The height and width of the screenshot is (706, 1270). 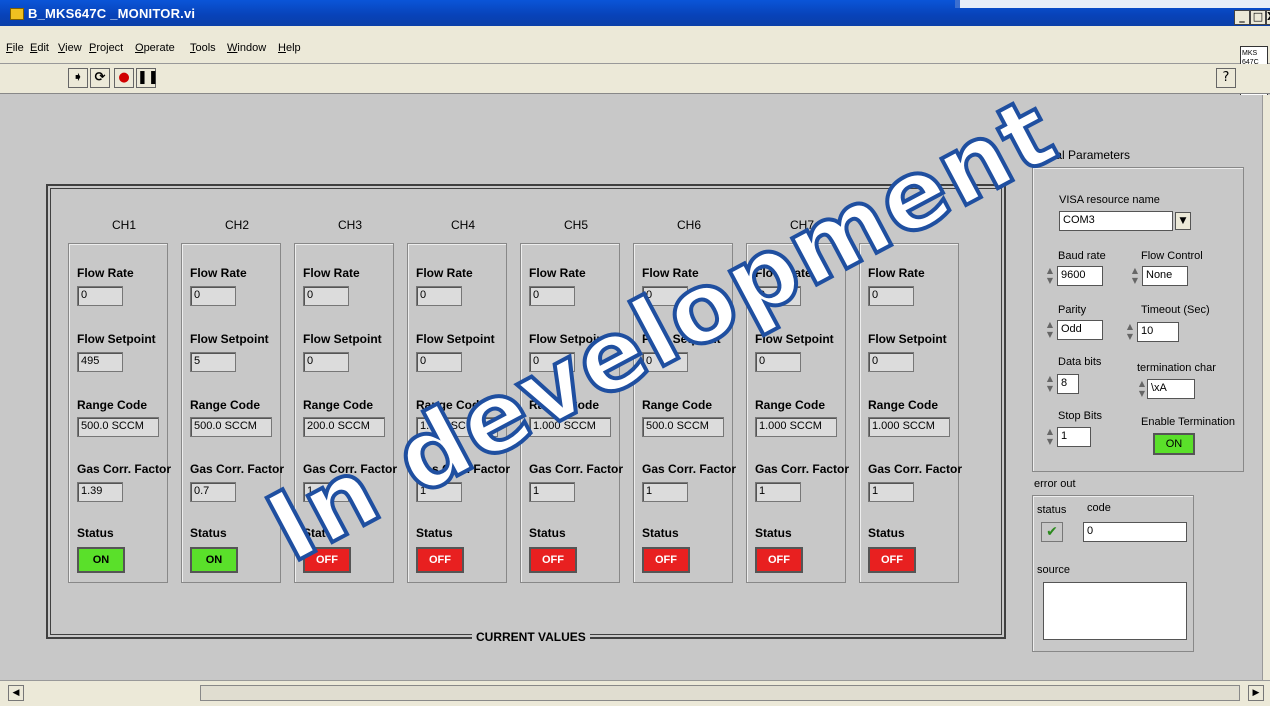 What do you see at coordinates (100, 492) in the screenshot?
I see `gas-corr-factor-value: 1.39` at bounding box center [100, 492].